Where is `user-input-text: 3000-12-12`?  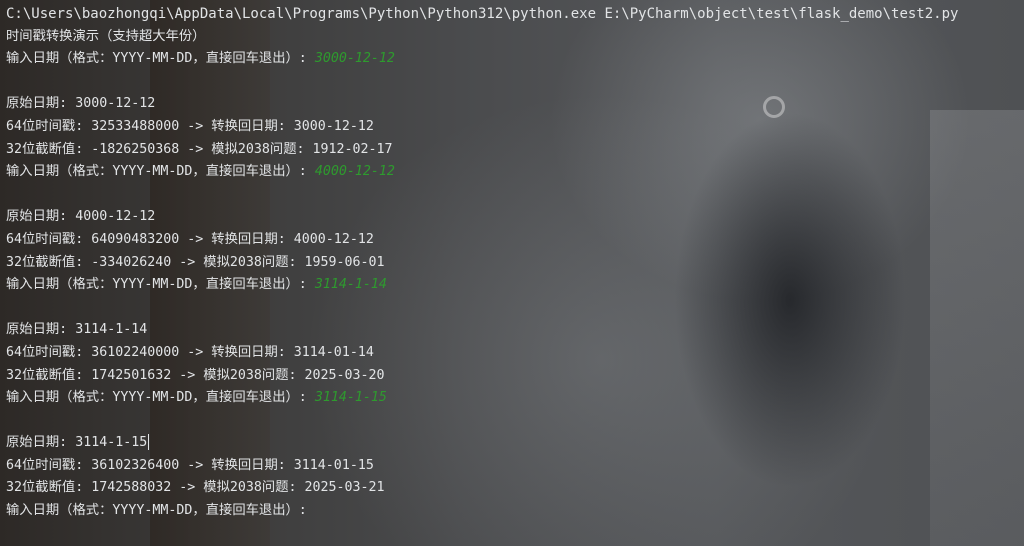 user-input-text: 3000-12-12 is located at coordinates (354, 59).